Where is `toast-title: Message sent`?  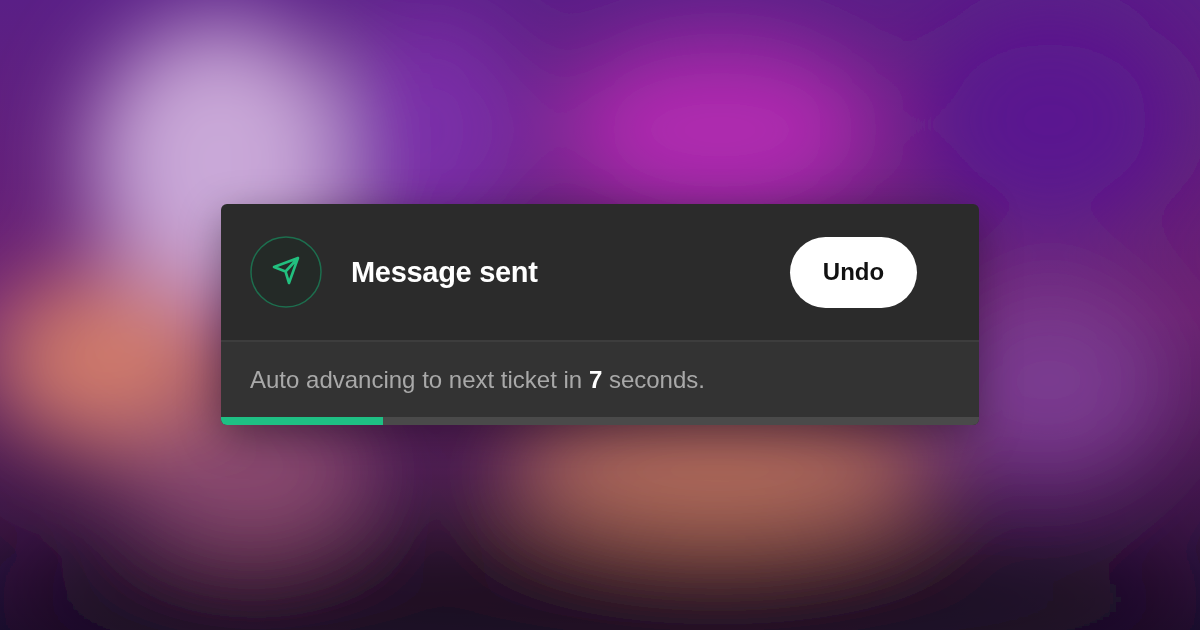 toast-title: Message sent is located at coordinates (445, 272).